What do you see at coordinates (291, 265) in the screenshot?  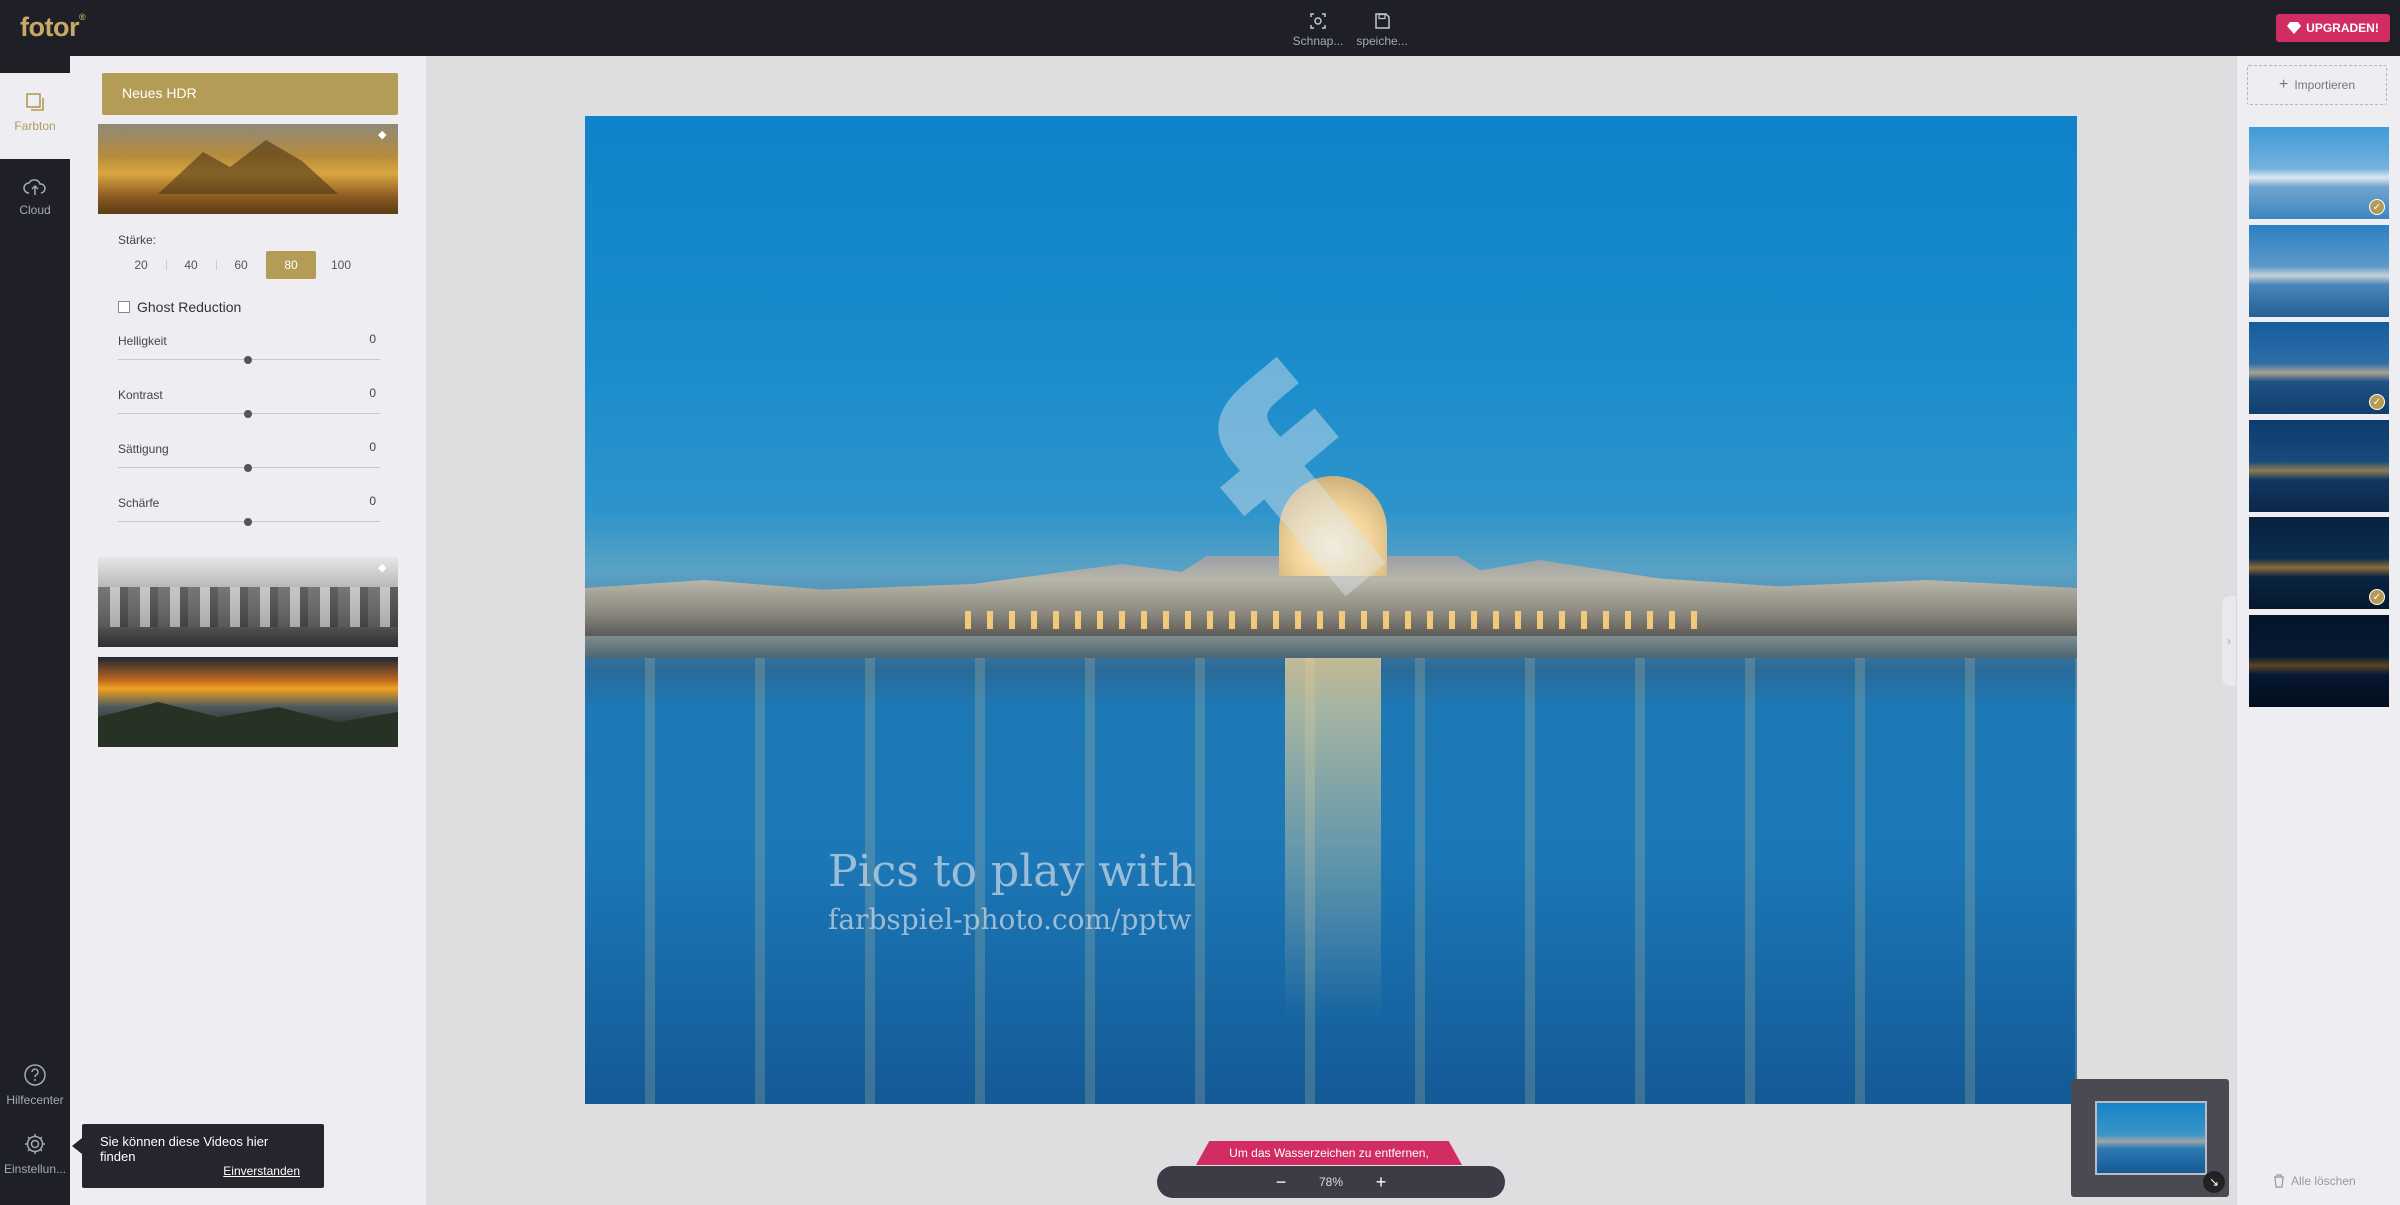 I see `strength-option-80: 80` at bounding box center [291, 265].